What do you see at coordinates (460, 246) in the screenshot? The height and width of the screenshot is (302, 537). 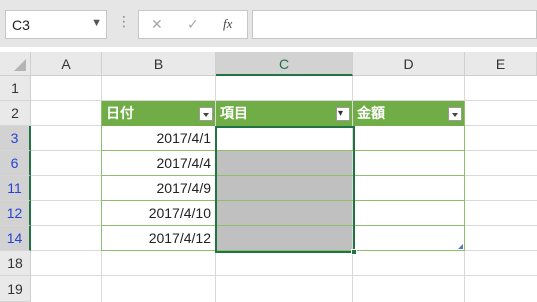 I see `table-resize-handle` at bounding box center [460, 246].